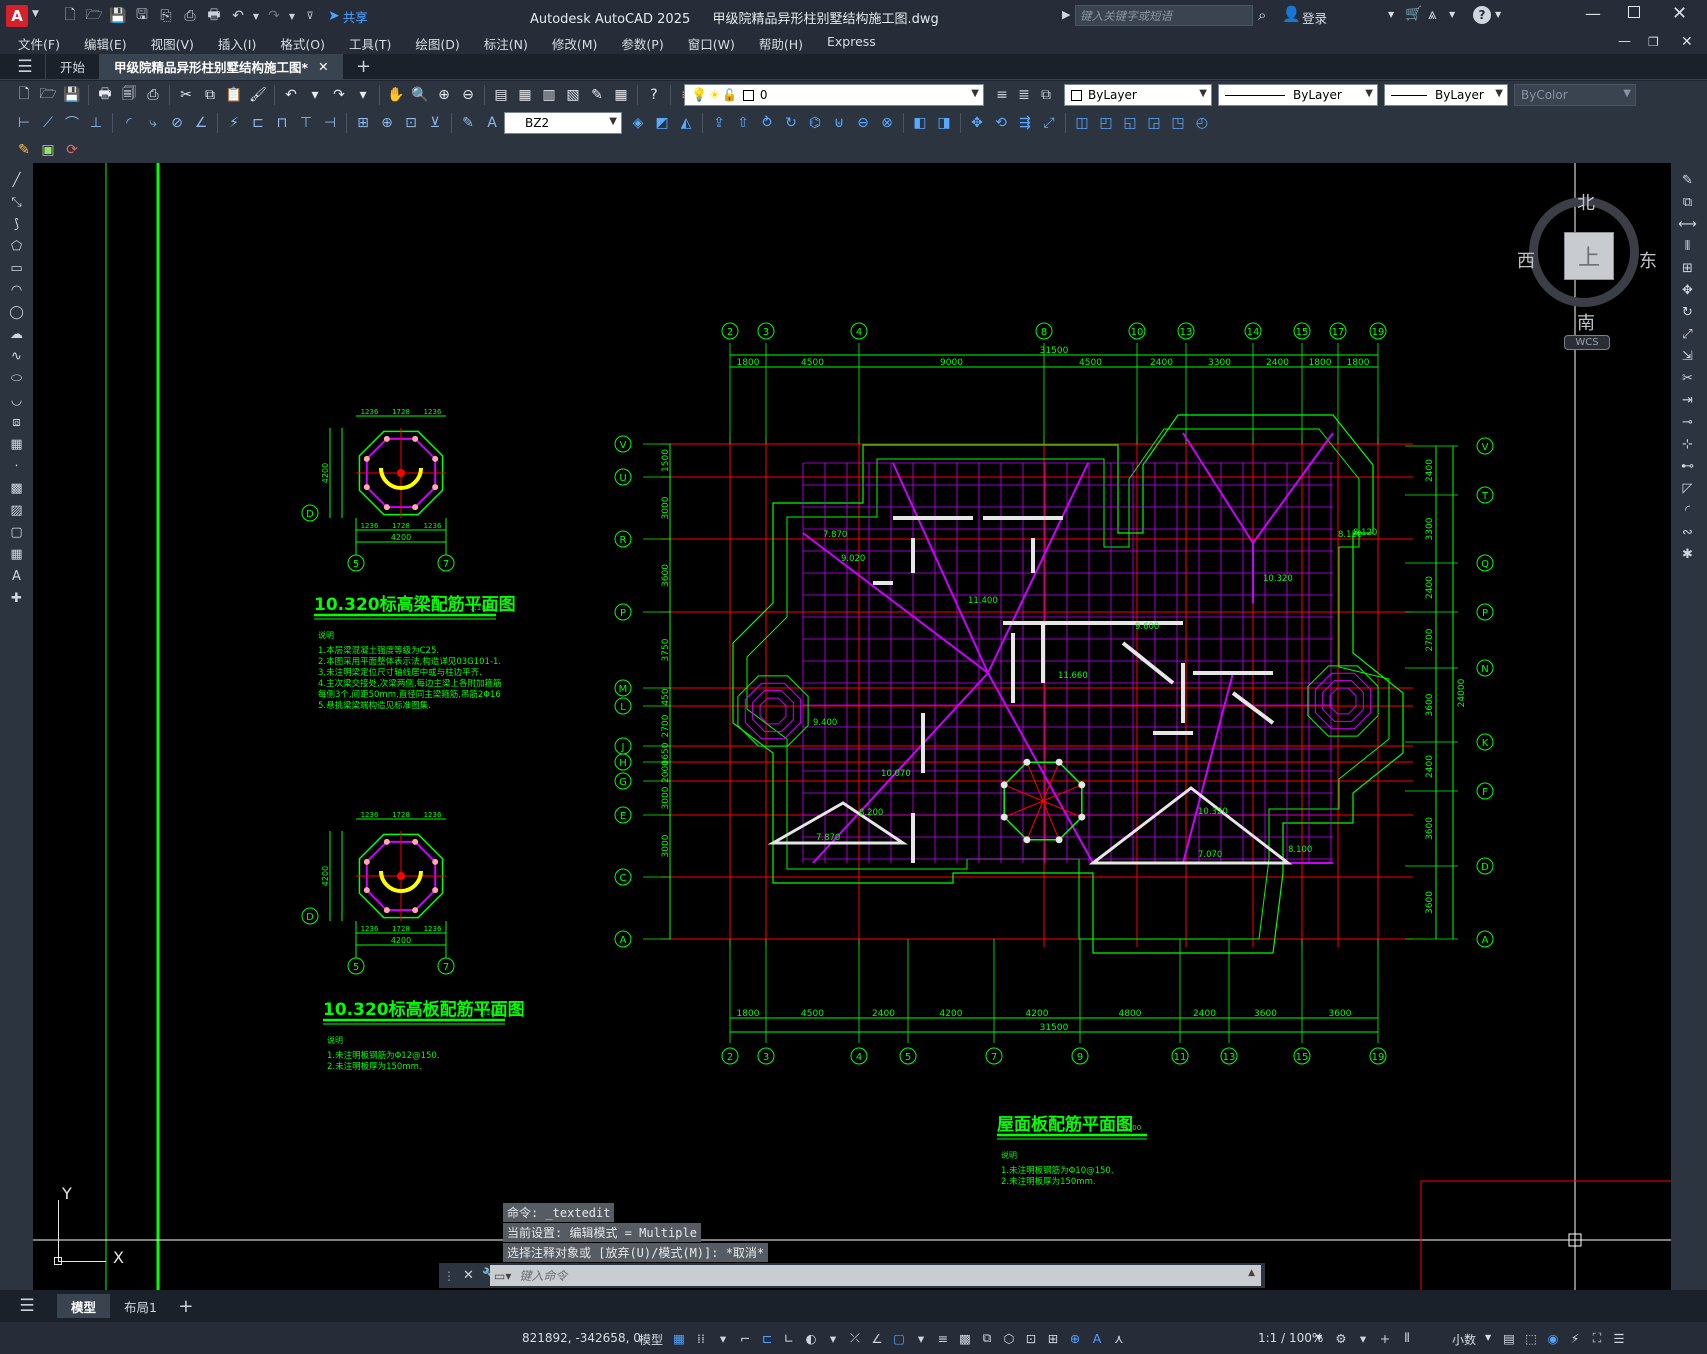 The image size is (1707, 1354). What do you see at coordinates (16, 554) in the screenshot?
I see `table-icon: ▦` at bounding box center [16, 554].